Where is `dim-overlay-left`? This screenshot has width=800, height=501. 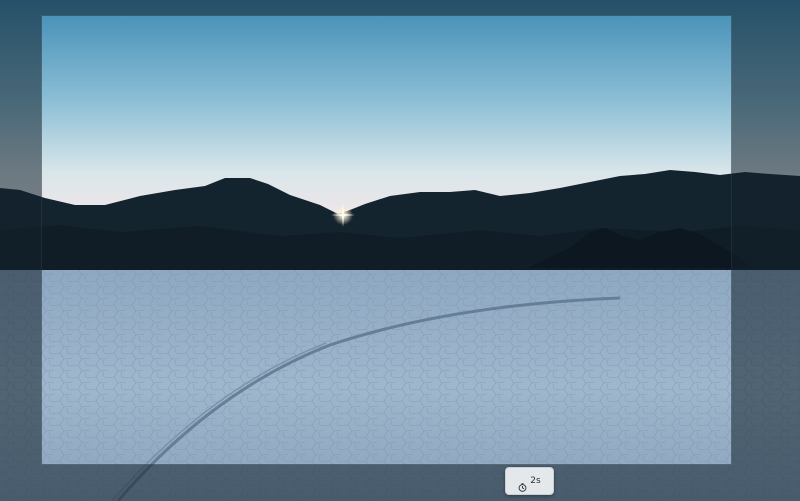
dim-overlay-left is located at coordinates (21, 240).